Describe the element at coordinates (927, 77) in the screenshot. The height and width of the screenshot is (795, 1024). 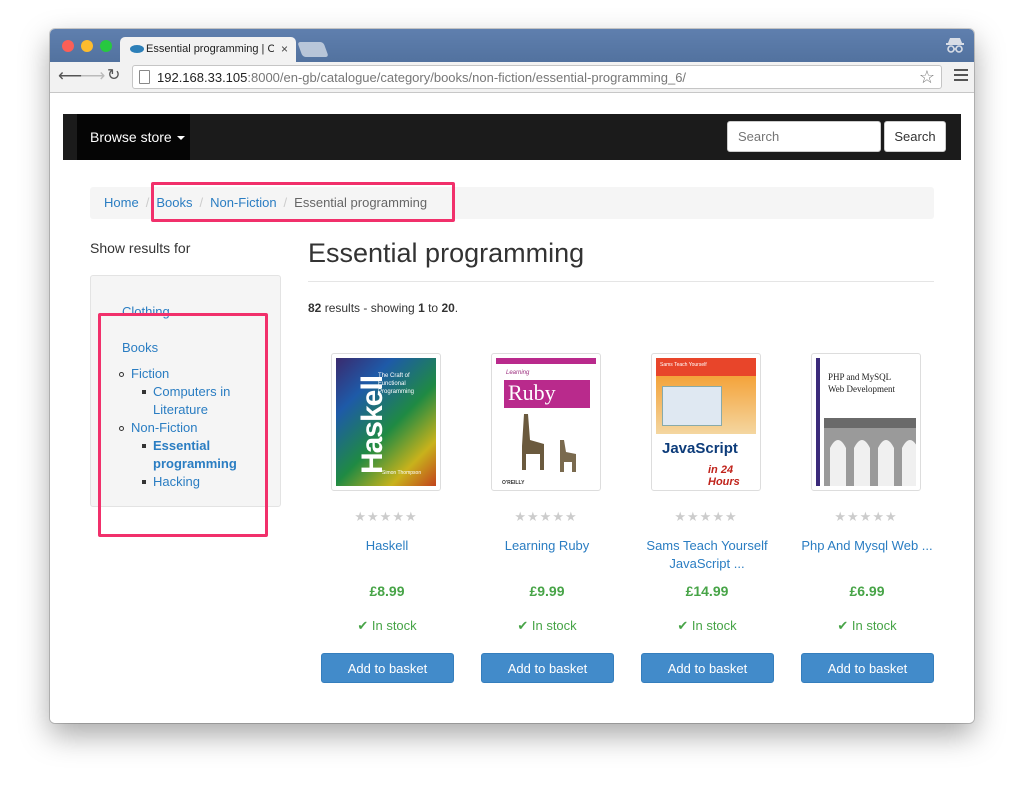
I see `bookmark-star-icon: ☆` at that location.